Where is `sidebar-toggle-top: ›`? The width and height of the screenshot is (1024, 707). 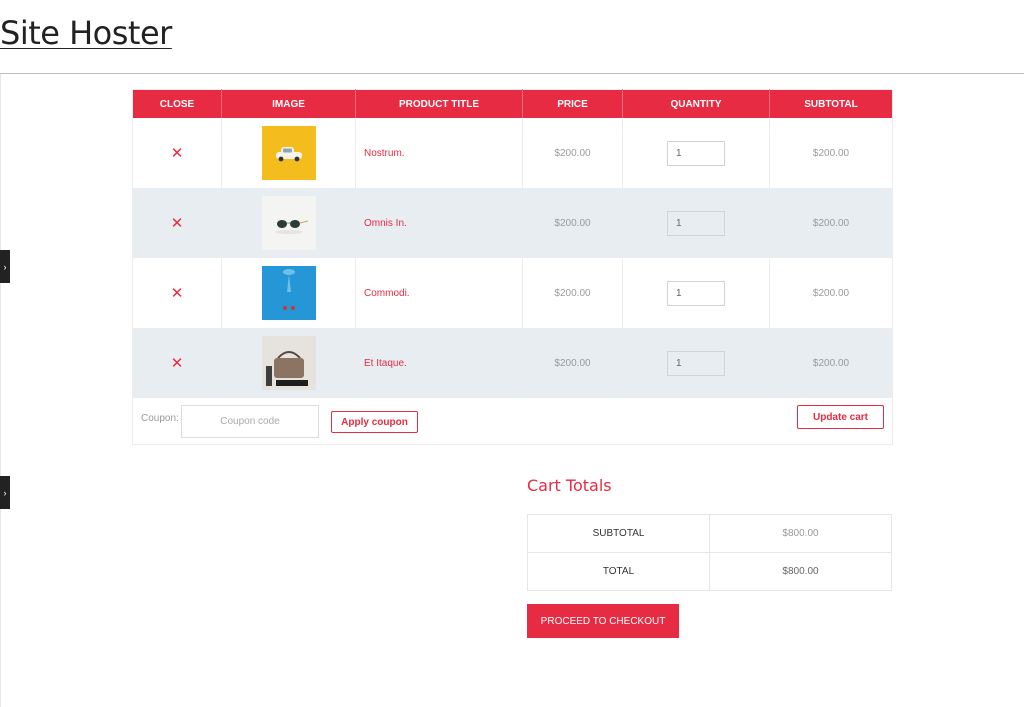 sidebar-toggle-top: › is located at coordinates (5, 266).